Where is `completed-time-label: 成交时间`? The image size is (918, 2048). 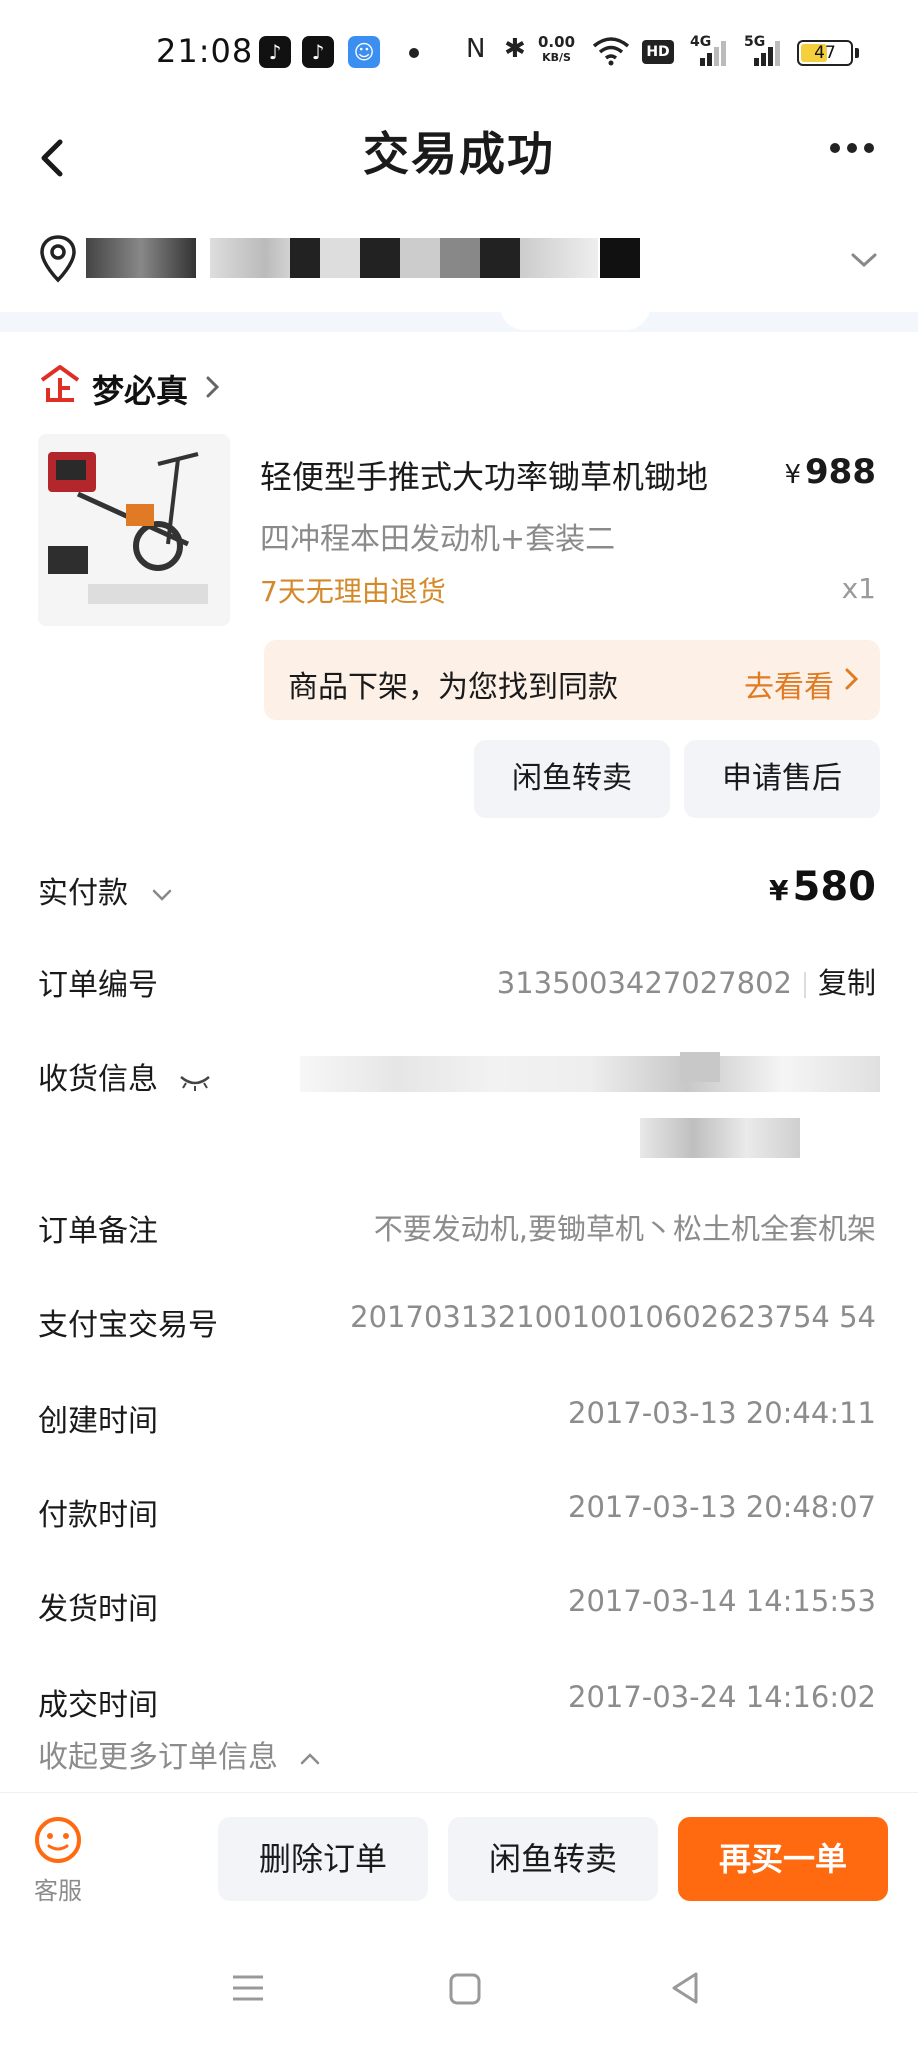
completed-time-label: 成交时间 is located at coordinates (98, 1705).